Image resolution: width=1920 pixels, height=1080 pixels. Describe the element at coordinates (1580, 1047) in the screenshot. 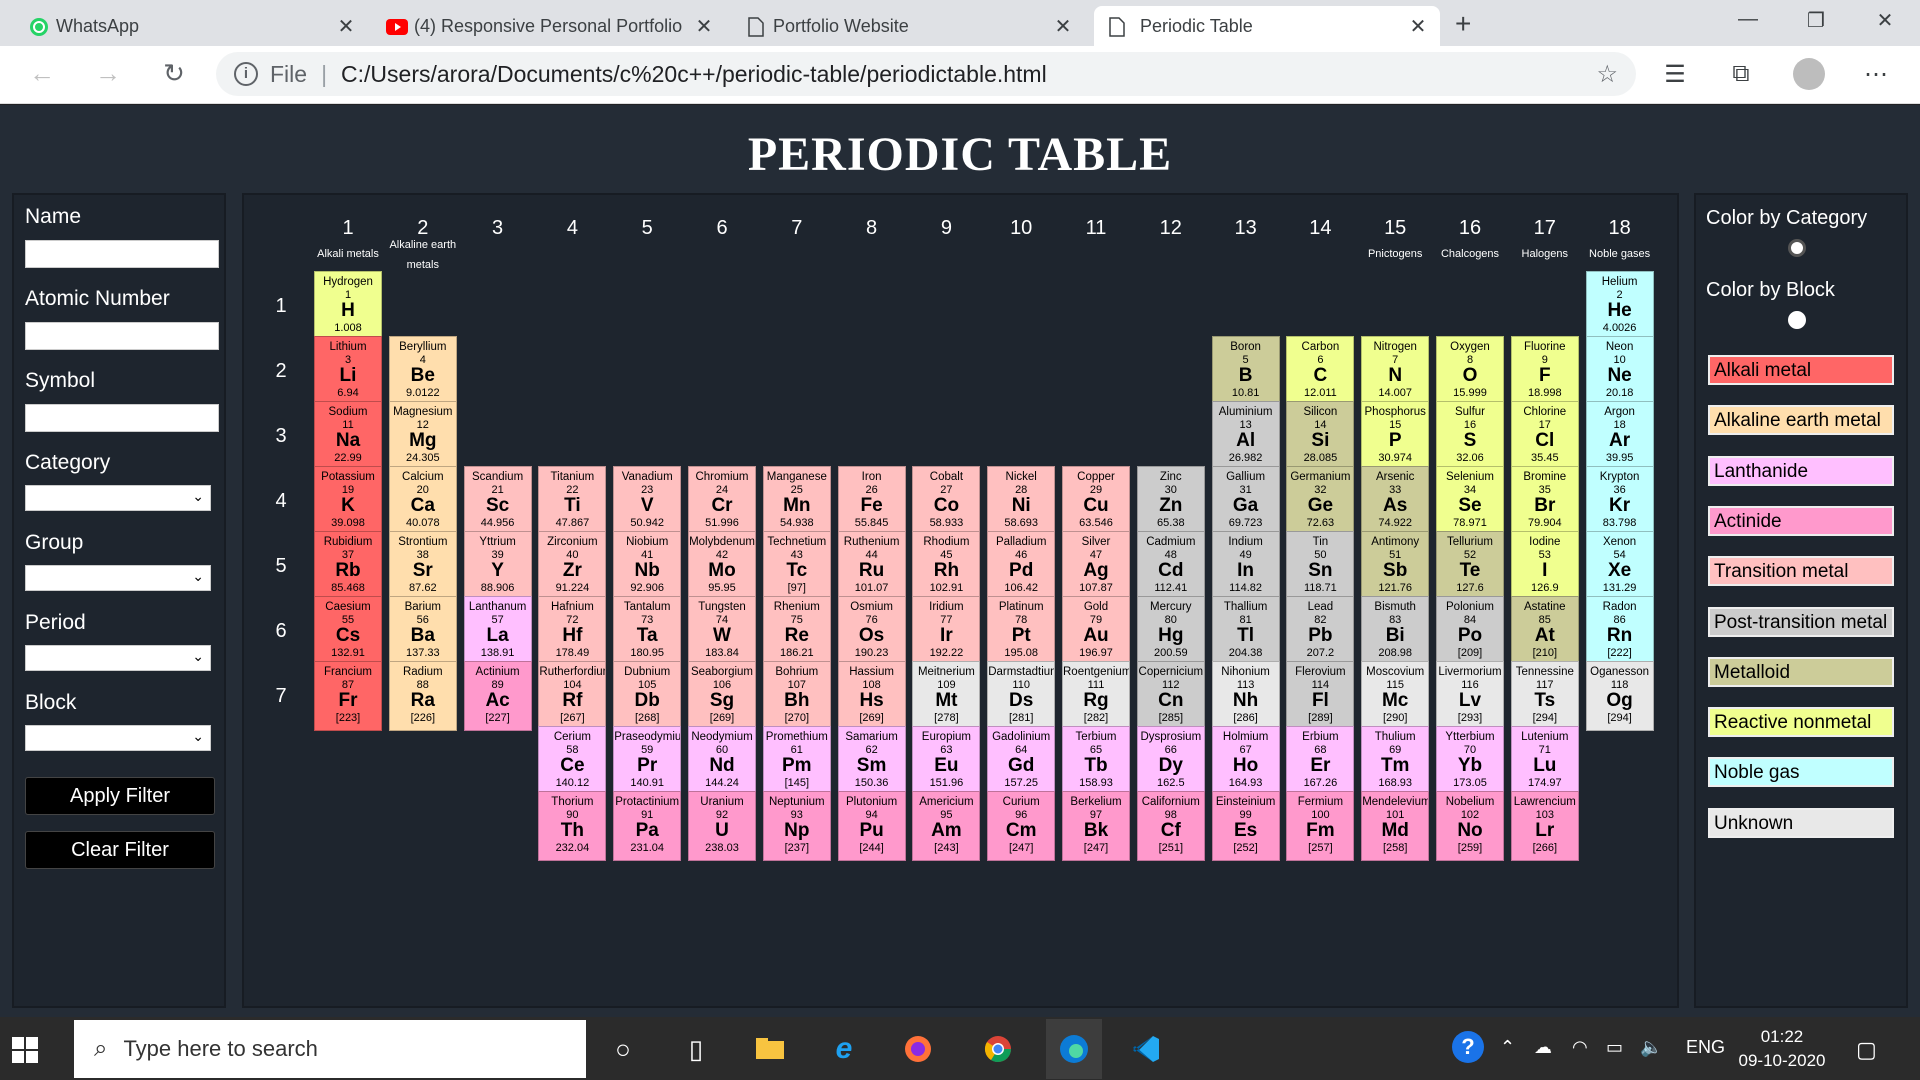

I see `wifi-icon: ◠` at that location.